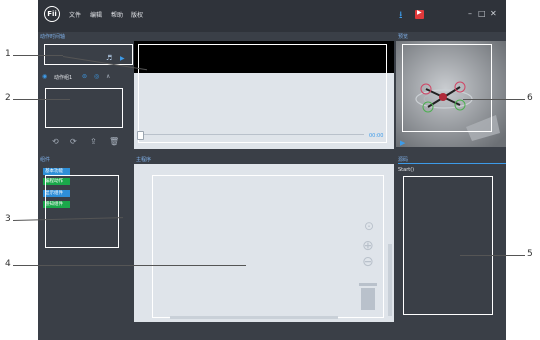  What do you see at coordinates (368, 262) in the screenshot?
I see `zoom-out-icon: ⊖` at bounding box center [368, 262].